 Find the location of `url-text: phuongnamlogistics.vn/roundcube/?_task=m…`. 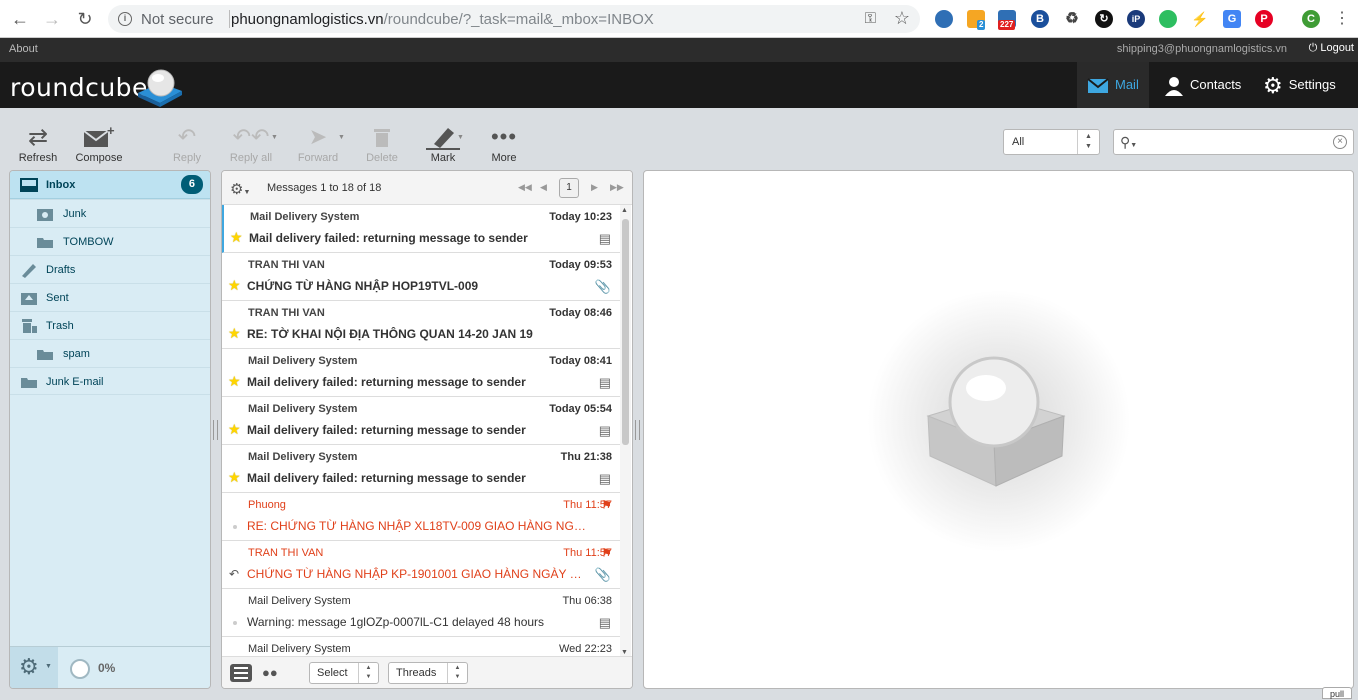

url-text: phuongnamlogistics.vn/roundcube/?_task=m… is located at coordinates (442, 19).